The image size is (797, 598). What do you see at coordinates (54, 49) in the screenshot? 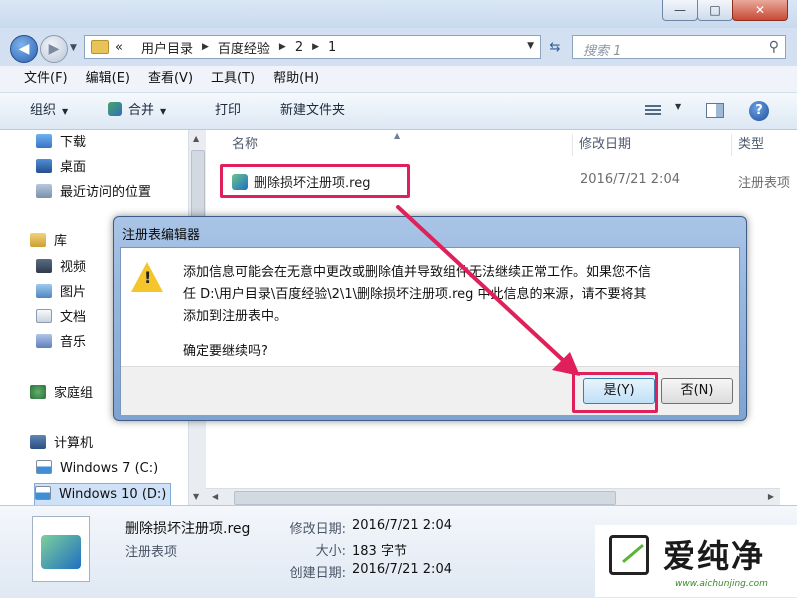
I see `forward-button: ▶` at bounding box center [54, 49].